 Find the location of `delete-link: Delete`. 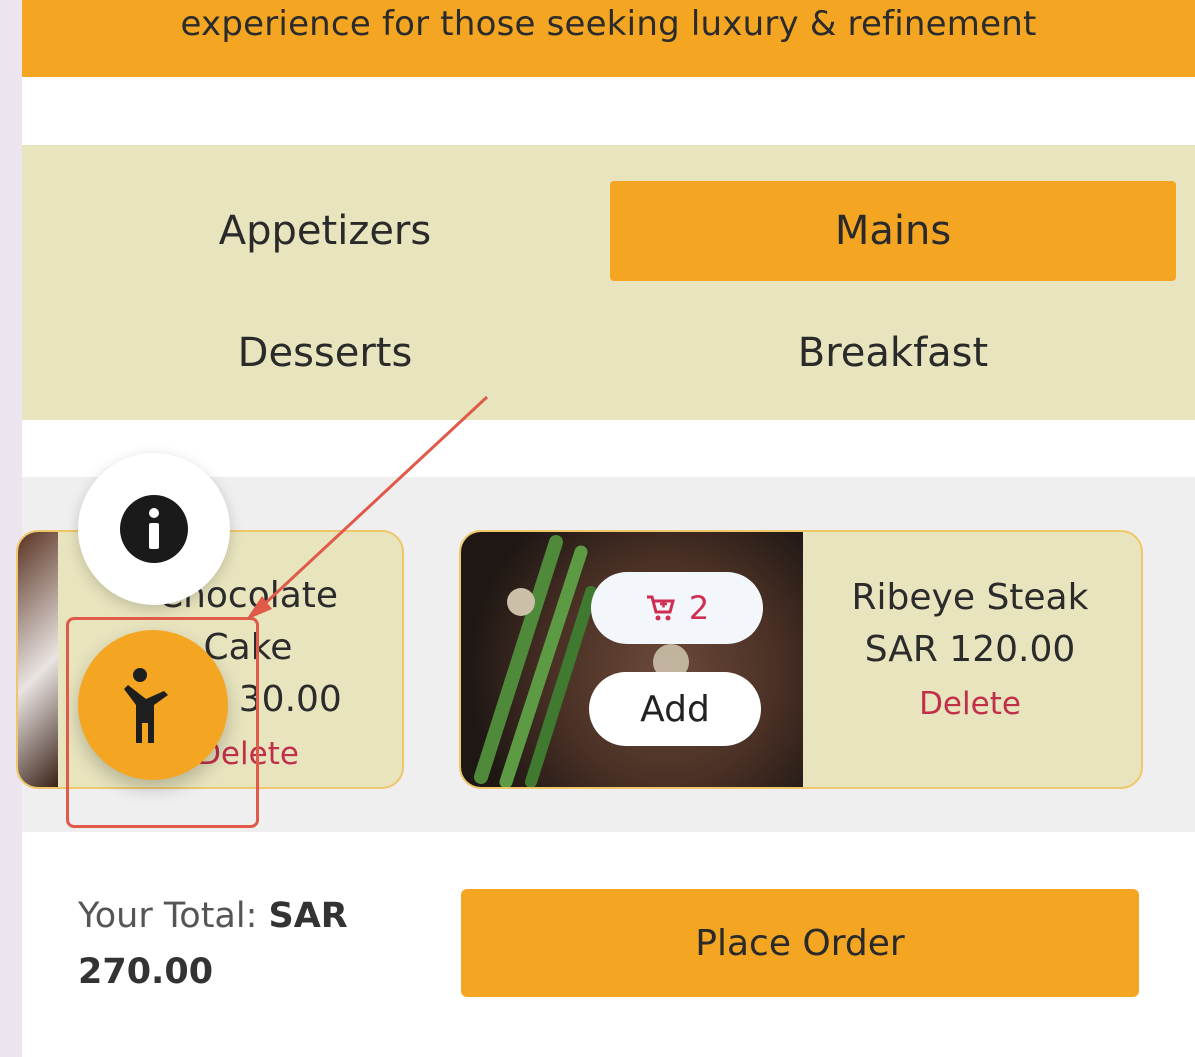

delete-link: Delete is located at coordinates (970, 704).